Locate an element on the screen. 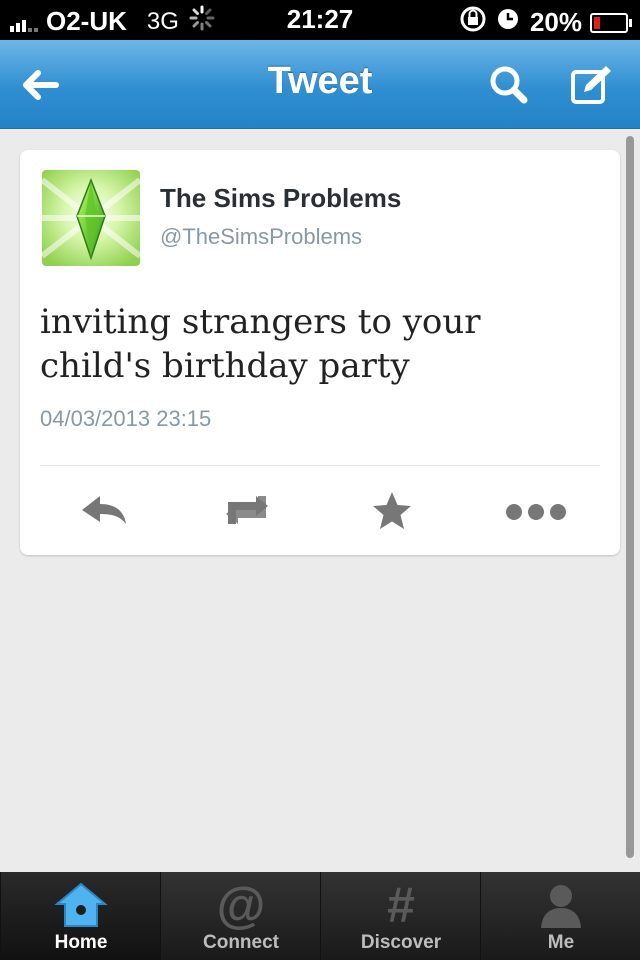  tab-discover-label: Discover is located at coordinates (401, 942).